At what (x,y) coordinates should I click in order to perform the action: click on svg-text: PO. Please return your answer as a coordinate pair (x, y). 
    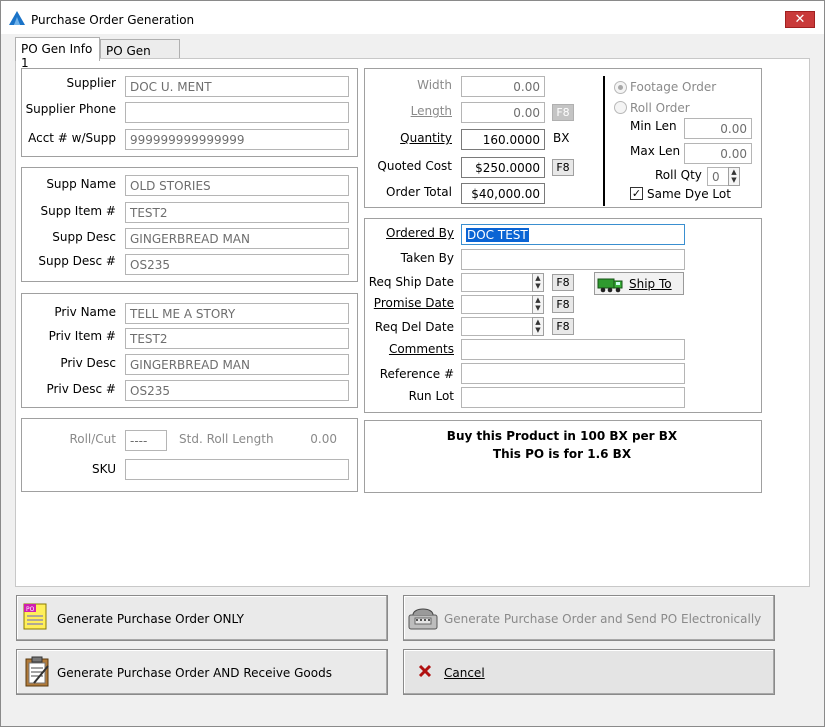
    Looking at the image, I should click on (30, 609).